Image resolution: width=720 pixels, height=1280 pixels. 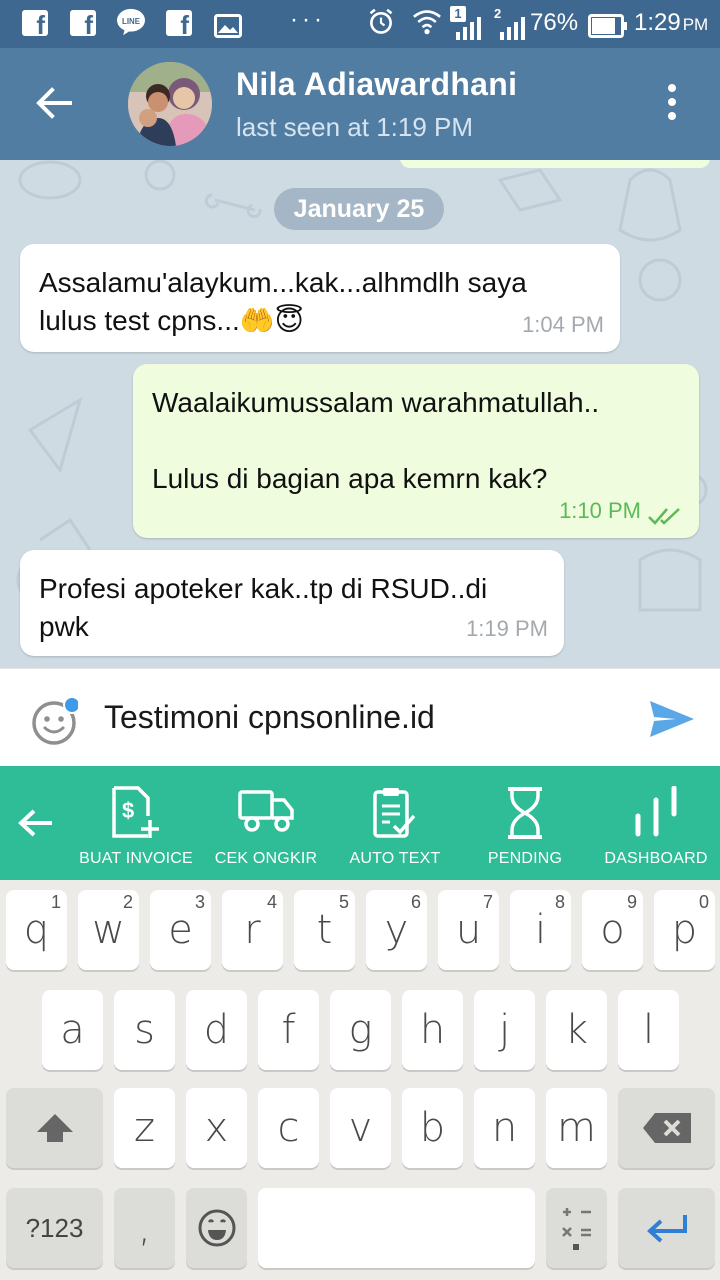 I want to click on chat-header: Nila Adiawardhani last seen at 1:19 PM, so click(x=360, y=104).